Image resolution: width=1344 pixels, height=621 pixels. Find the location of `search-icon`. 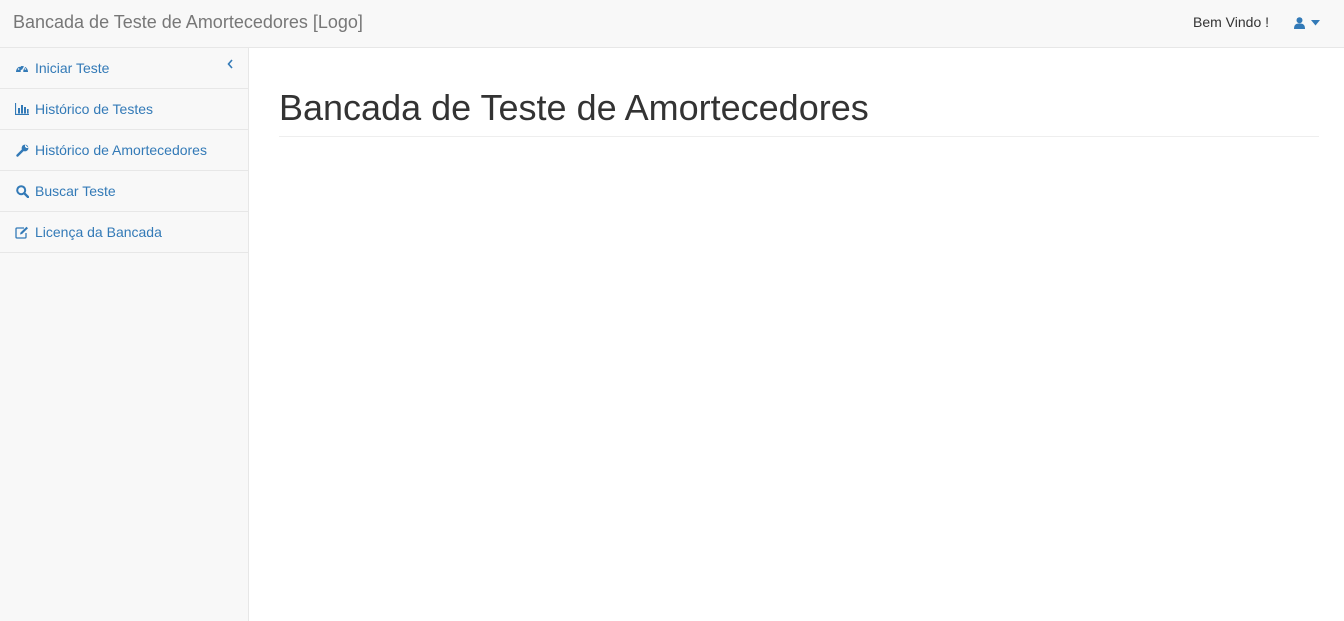

search-icon is located at coordinates (22, 191).